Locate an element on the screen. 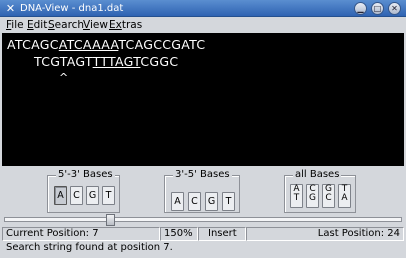 This screenshot has height=258, width=406. strand-3-5-match: TTTAGT is located at coordinates (116, 61).